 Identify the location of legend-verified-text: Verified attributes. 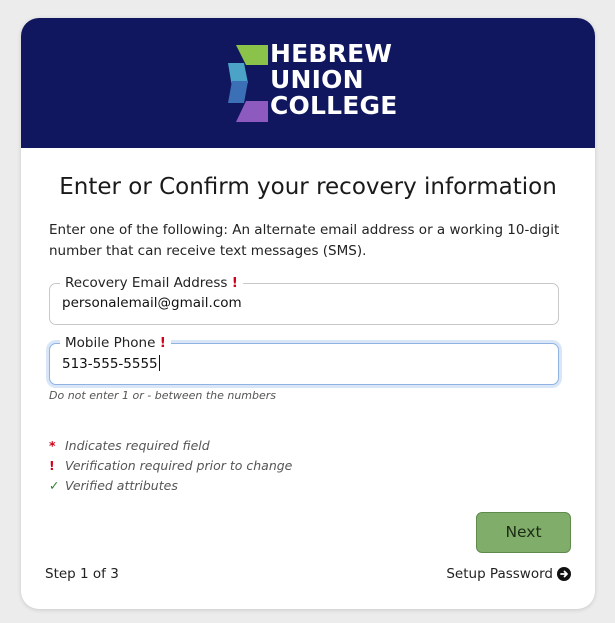
(121, 485).